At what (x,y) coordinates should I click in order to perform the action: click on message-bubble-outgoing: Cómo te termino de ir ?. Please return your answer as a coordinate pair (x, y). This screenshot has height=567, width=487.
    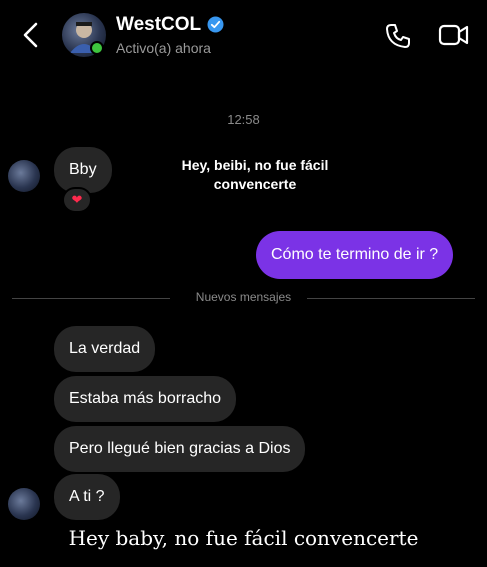
    Looking at the image, I should click on (355, 255).